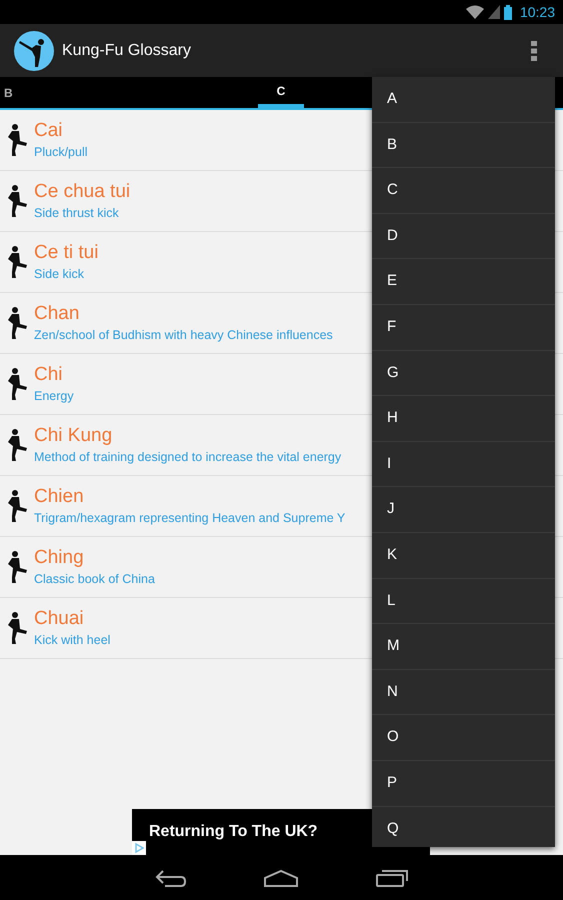 The image size is (563, 900). What do you see at coordinates (72, 640) in the screenshot?
I see `meaning: Kick with heel` at bounding box center [72, 640].